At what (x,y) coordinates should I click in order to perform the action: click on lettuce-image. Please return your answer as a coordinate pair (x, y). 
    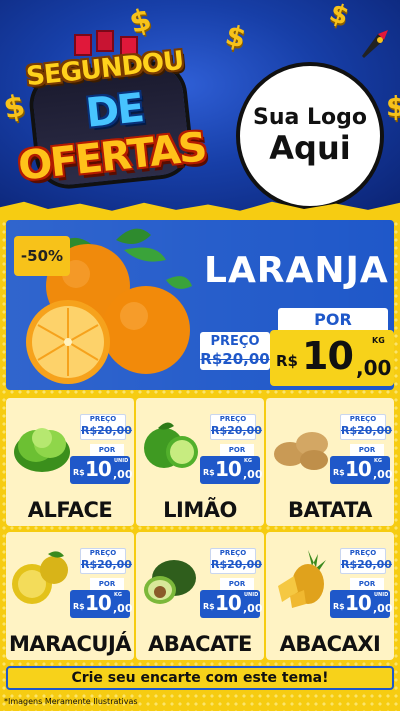
    Looking at the image, I should click on (42, 450).